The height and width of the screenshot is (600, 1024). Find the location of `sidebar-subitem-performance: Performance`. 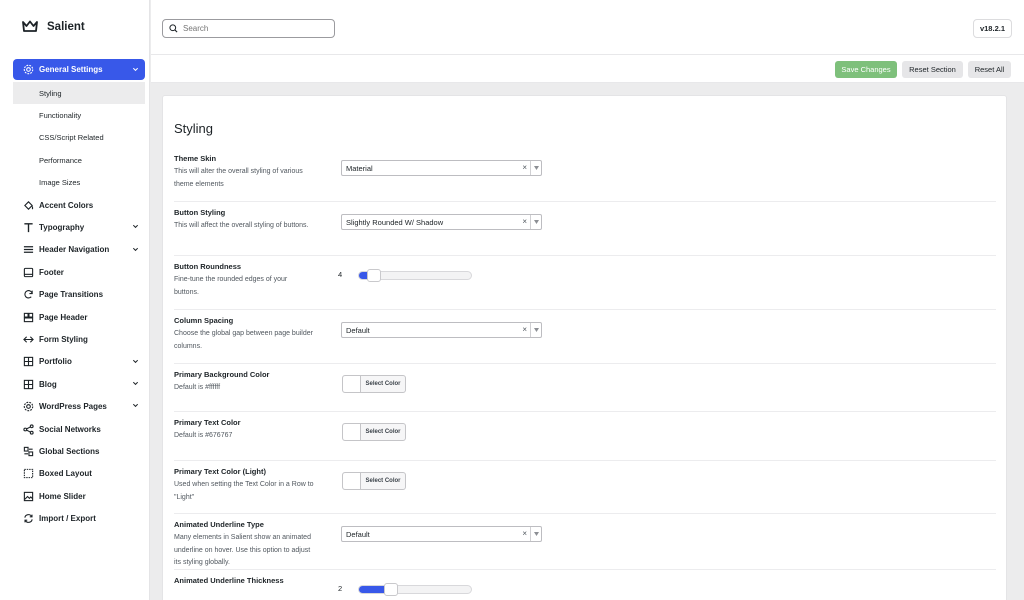

sidebar-subitem-performance: Performance is located at coordinates (79, 160).